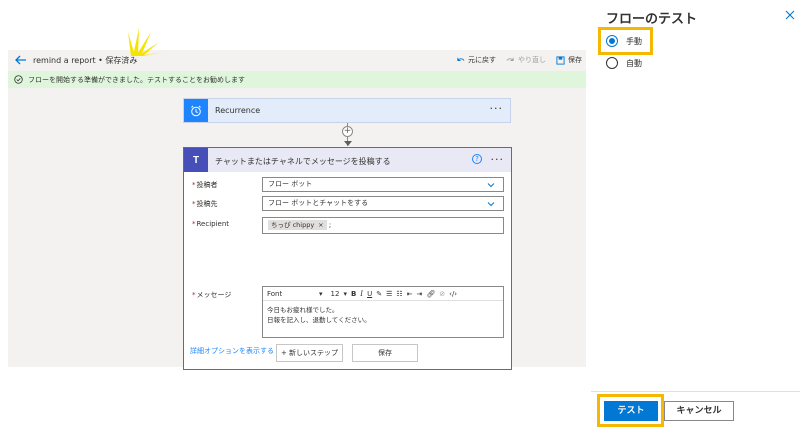 This screenshot has height=432, width=800. I want to click on flow-title: remind a report • 保存済み, so click(85, 60).